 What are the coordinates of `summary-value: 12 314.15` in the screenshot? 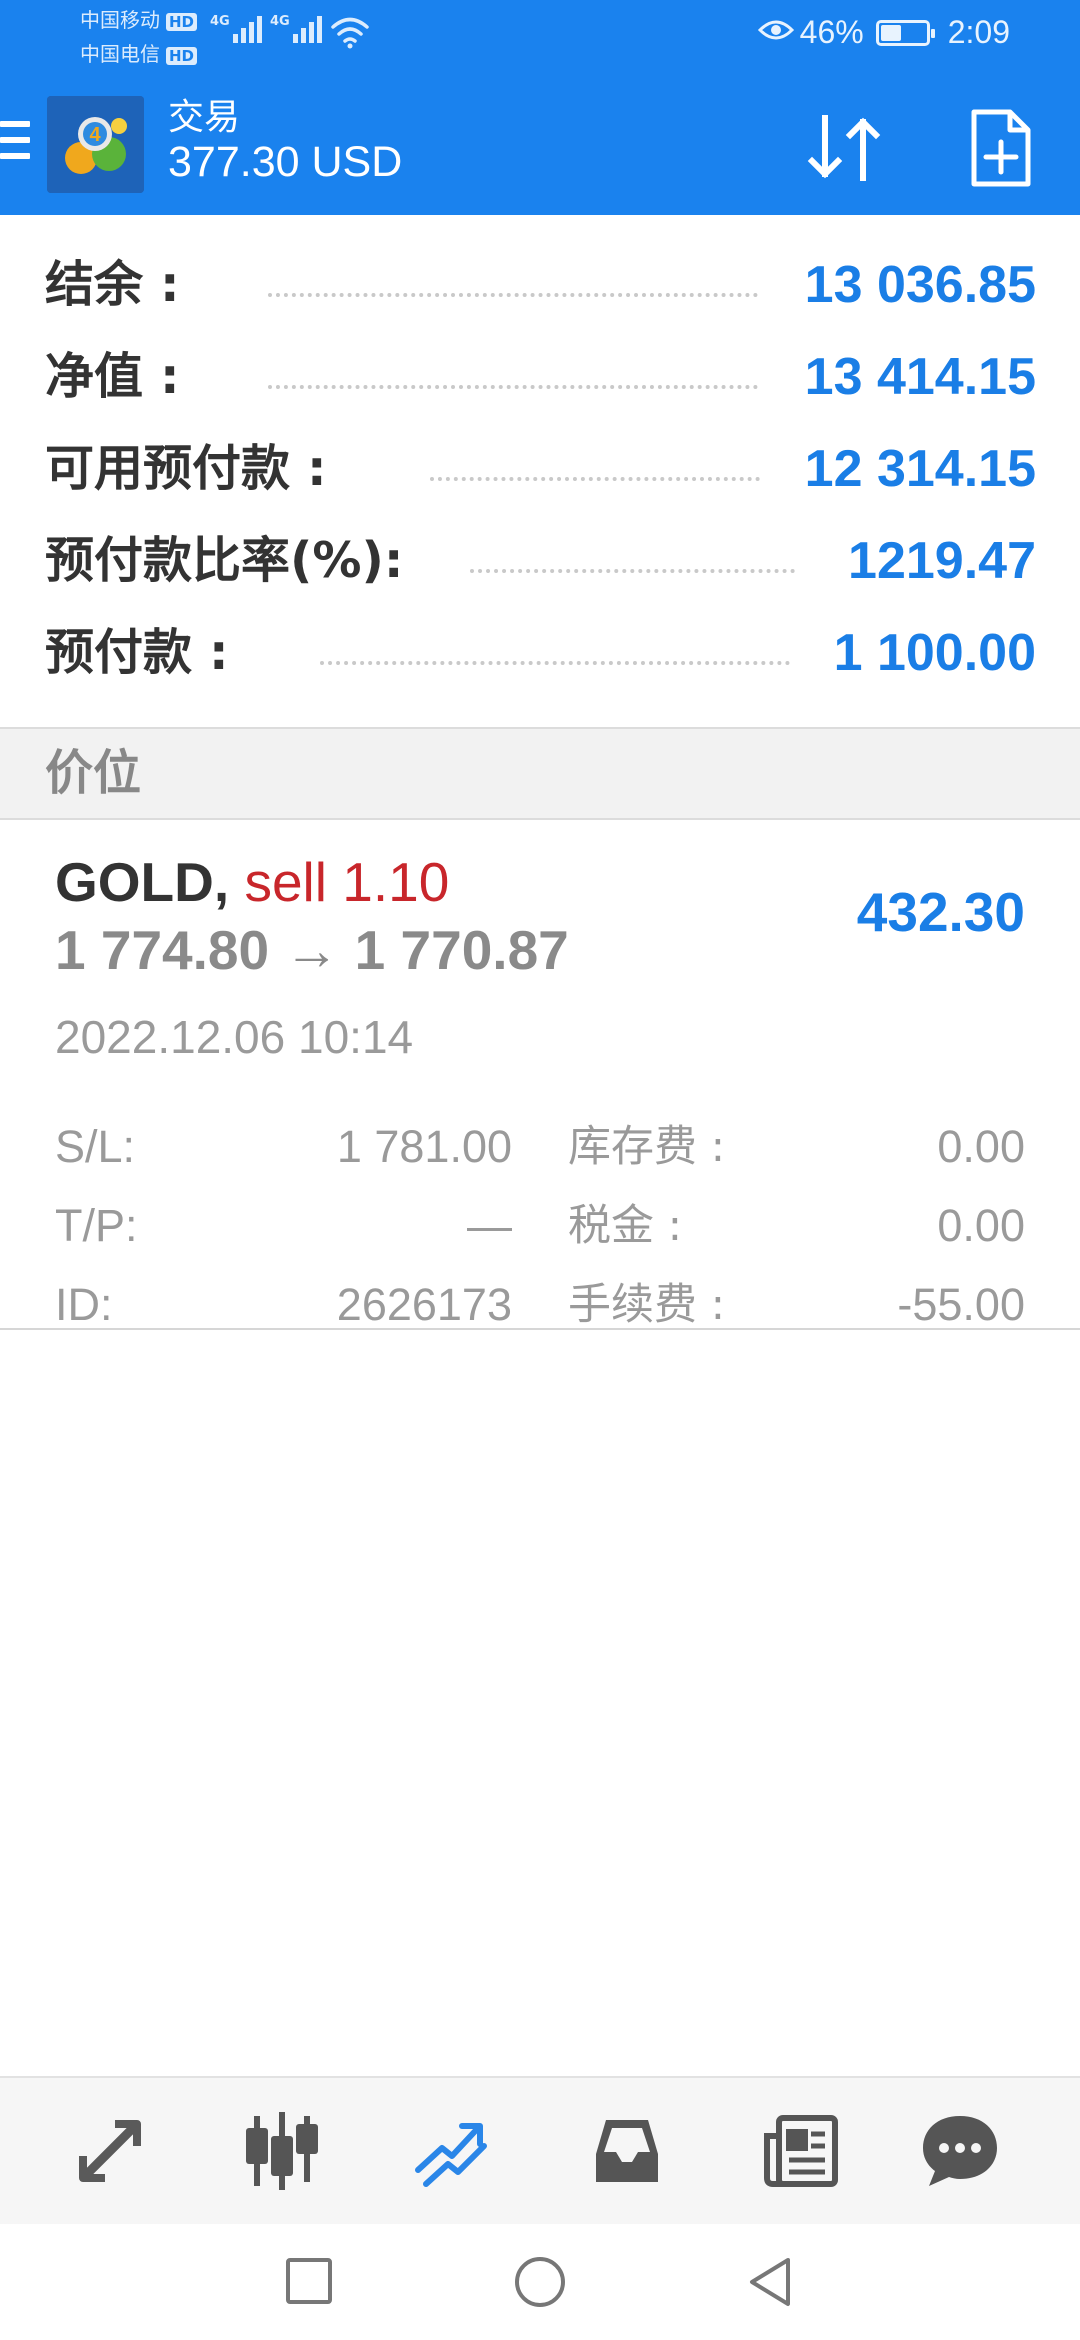 It's located at (920, 469).